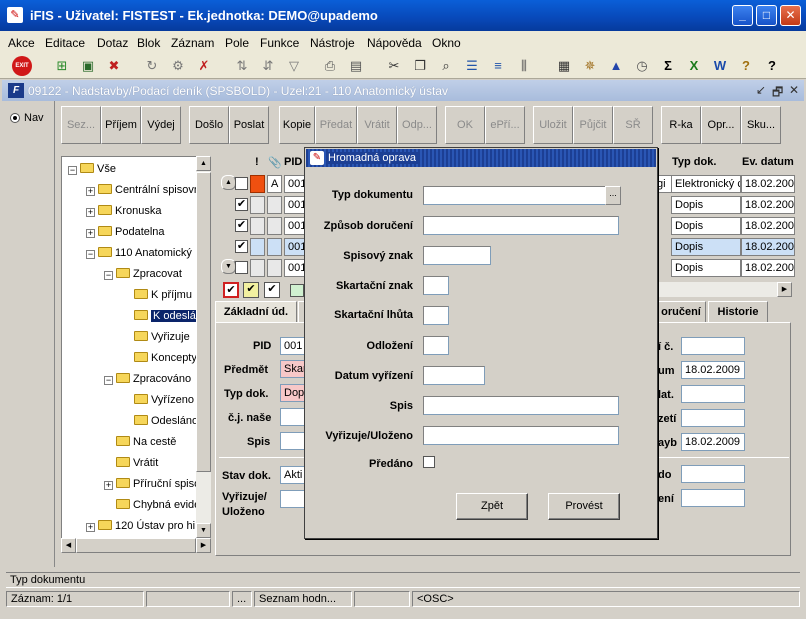 Image resolution: width=806 pixels, height=619 pixels. Describe the element at coordinates (454, 375) in the screenshot. I see `dialog-field-datum-vyrizeni` at that location.